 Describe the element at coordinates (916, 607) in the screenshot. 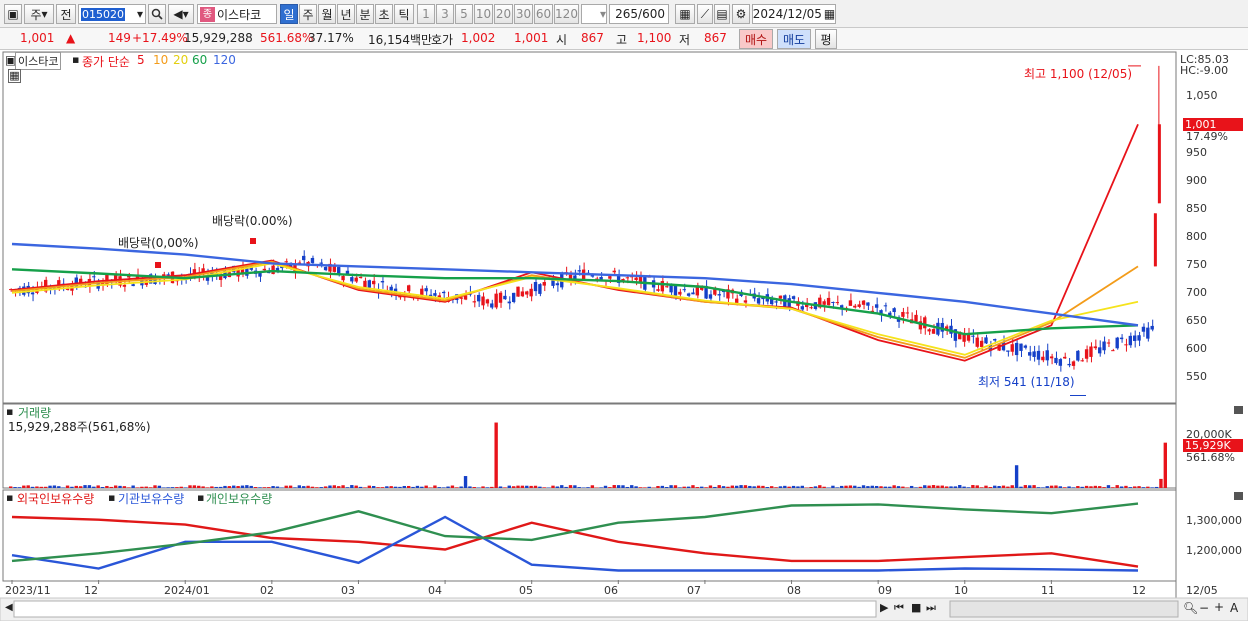

I see `stop-icon: ■` at that location.